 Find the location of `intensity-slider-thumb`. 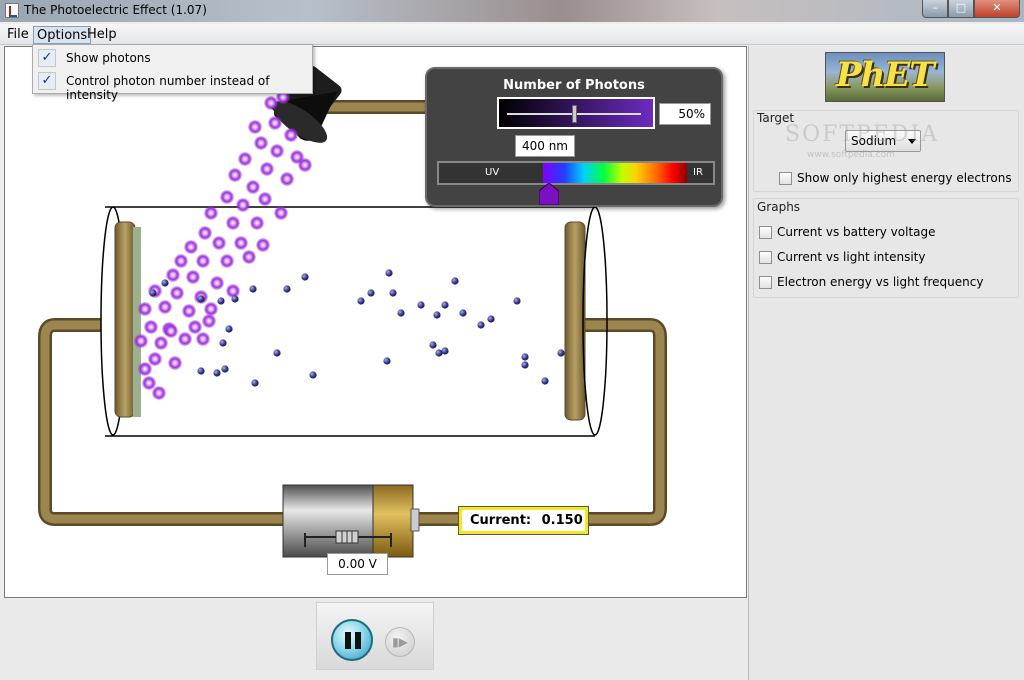

intensity-slider-thumb is located at coordinates (574, 114).